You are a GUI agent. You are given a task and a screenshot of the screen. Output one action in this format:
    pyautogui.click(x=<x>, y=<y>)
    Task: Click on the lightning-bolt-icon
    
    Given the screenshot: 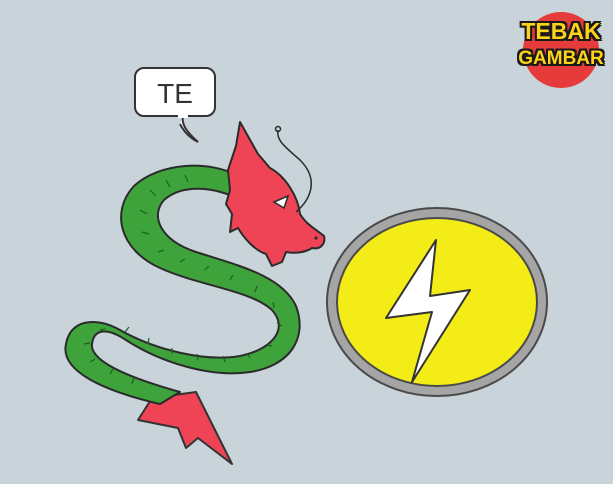 What is the action you would take?
    pyautogui.click(x=437, y=302)
    